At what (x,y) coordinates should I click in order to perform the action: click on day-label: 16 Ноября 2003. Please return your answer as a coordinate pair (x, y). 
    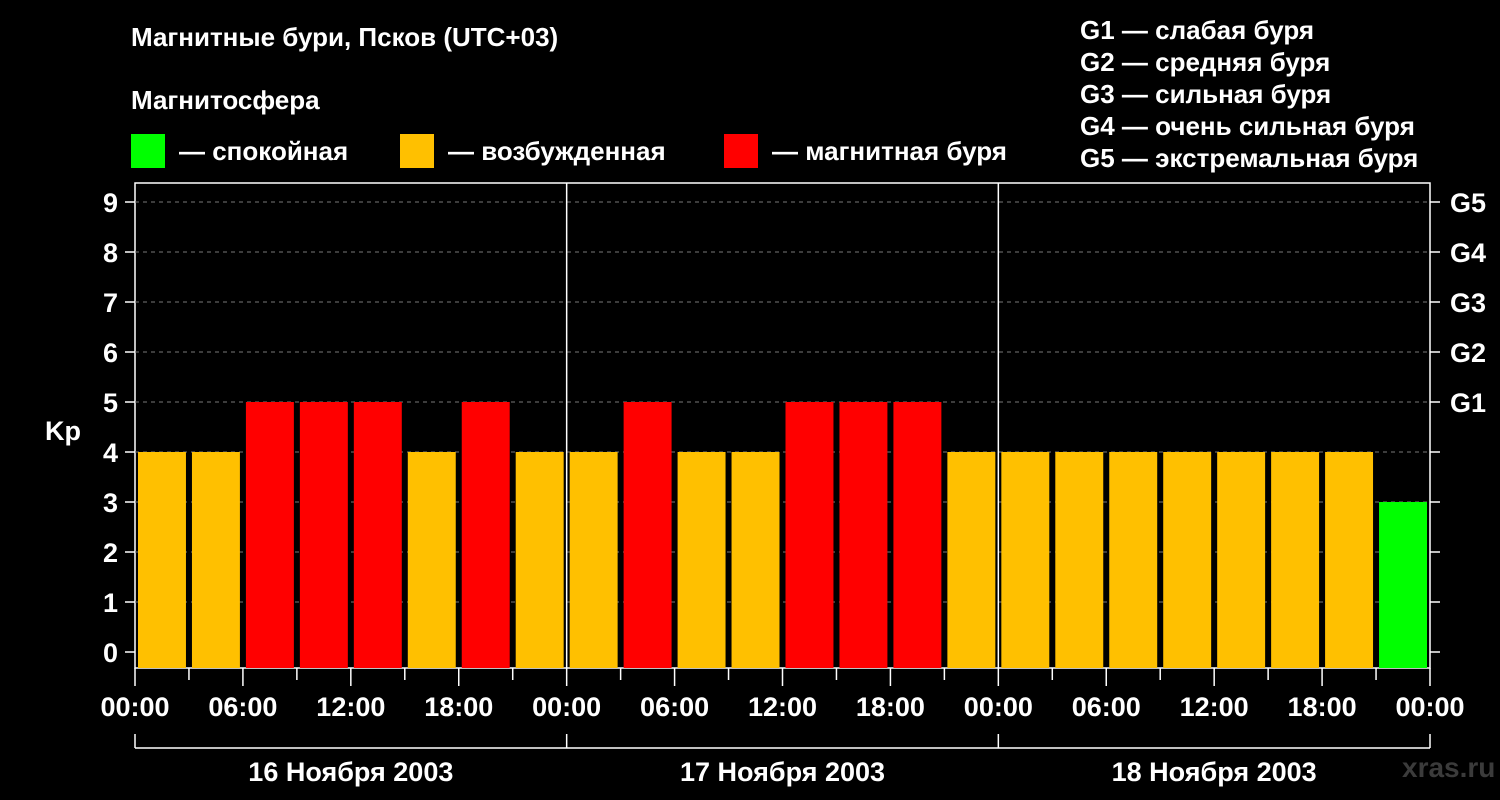
    Looking at the image, I should click on (350, 772).